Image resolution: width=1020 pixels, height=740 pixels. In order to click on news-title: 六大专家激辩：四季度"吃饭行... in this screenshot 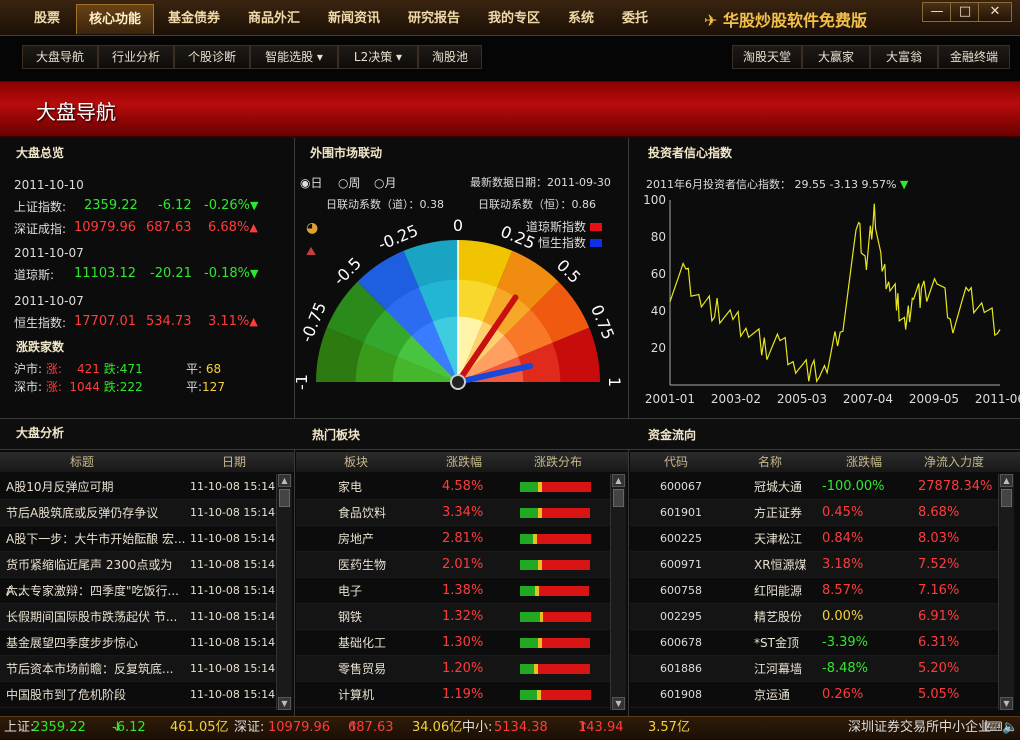, I will do `click(96, 591)`.